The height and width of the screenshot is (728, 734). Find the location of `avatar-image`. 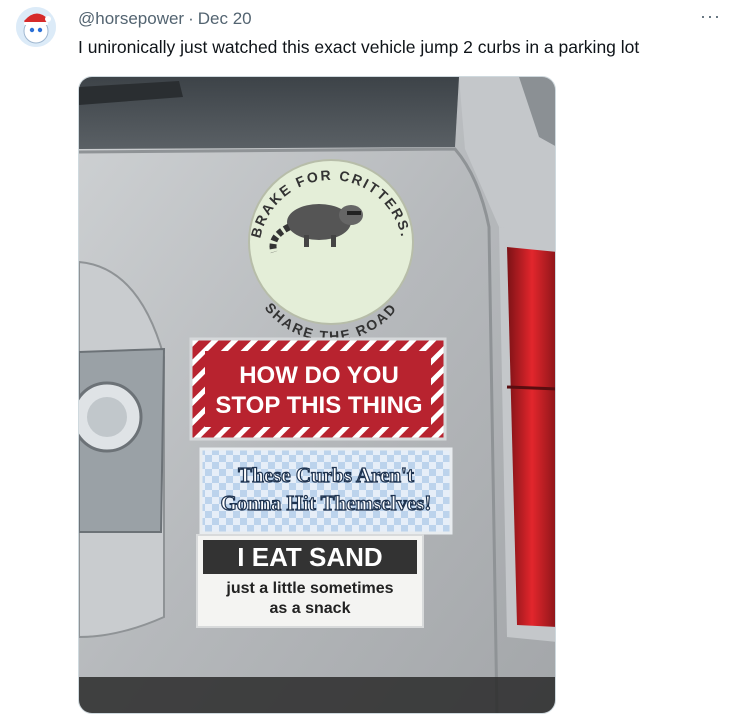

avatar-image is located at coordinates (36, 27).